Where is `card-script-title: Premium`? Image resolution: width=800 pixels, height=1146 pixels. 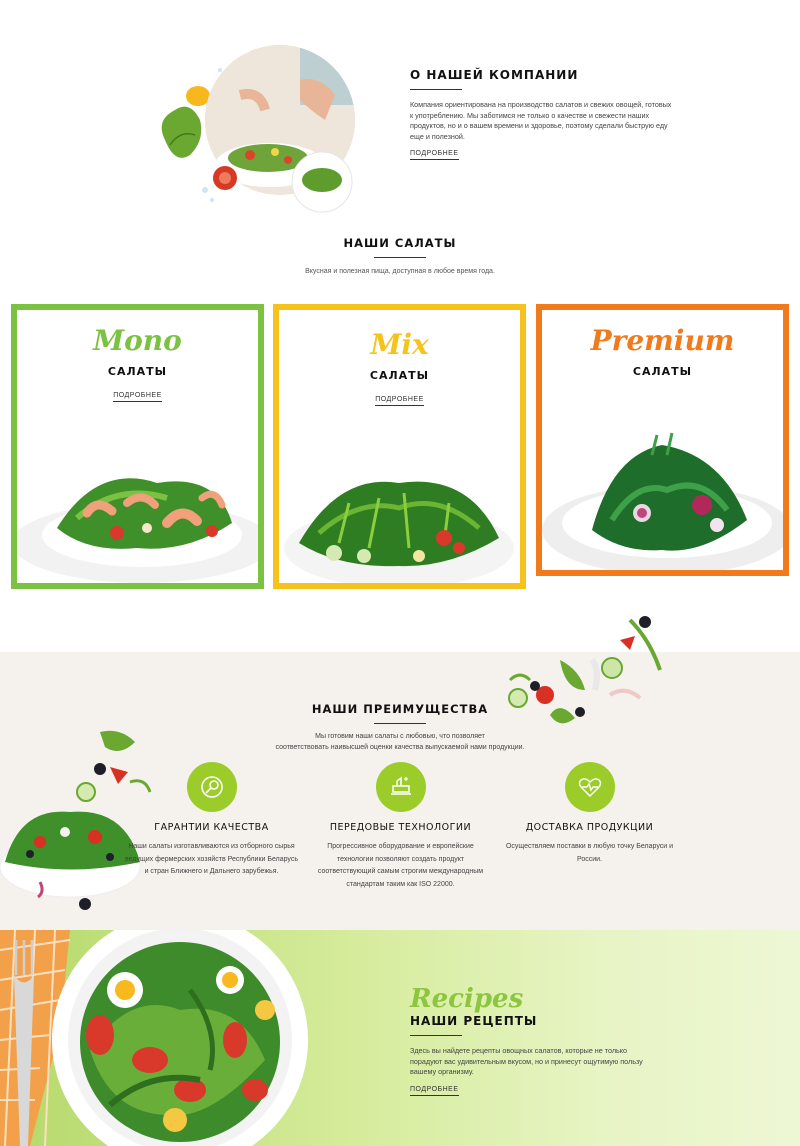 card-script-title: Premium is located at coordinates (662, 340).